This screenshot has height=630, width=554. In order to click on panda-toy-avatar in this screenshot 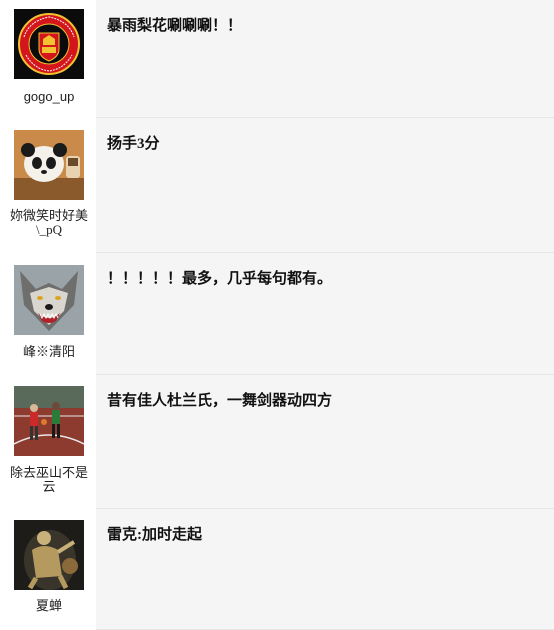, I will do `click(49, 165)`.